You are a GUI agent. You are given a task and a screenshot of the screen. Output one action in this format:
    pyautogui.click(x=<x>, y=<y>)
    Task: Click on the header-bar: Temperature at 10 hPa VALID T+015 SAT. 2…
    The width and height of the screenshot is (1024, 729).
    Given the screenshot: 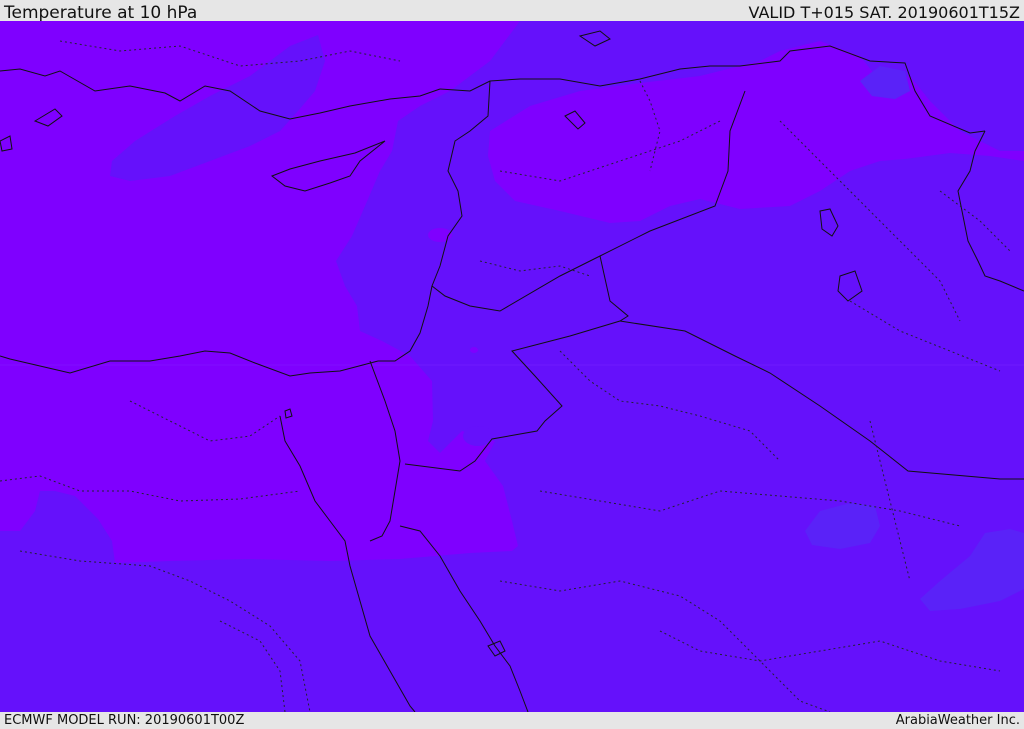 What is the action you would take?
    pyautogui.click(x=512, y=11)
    